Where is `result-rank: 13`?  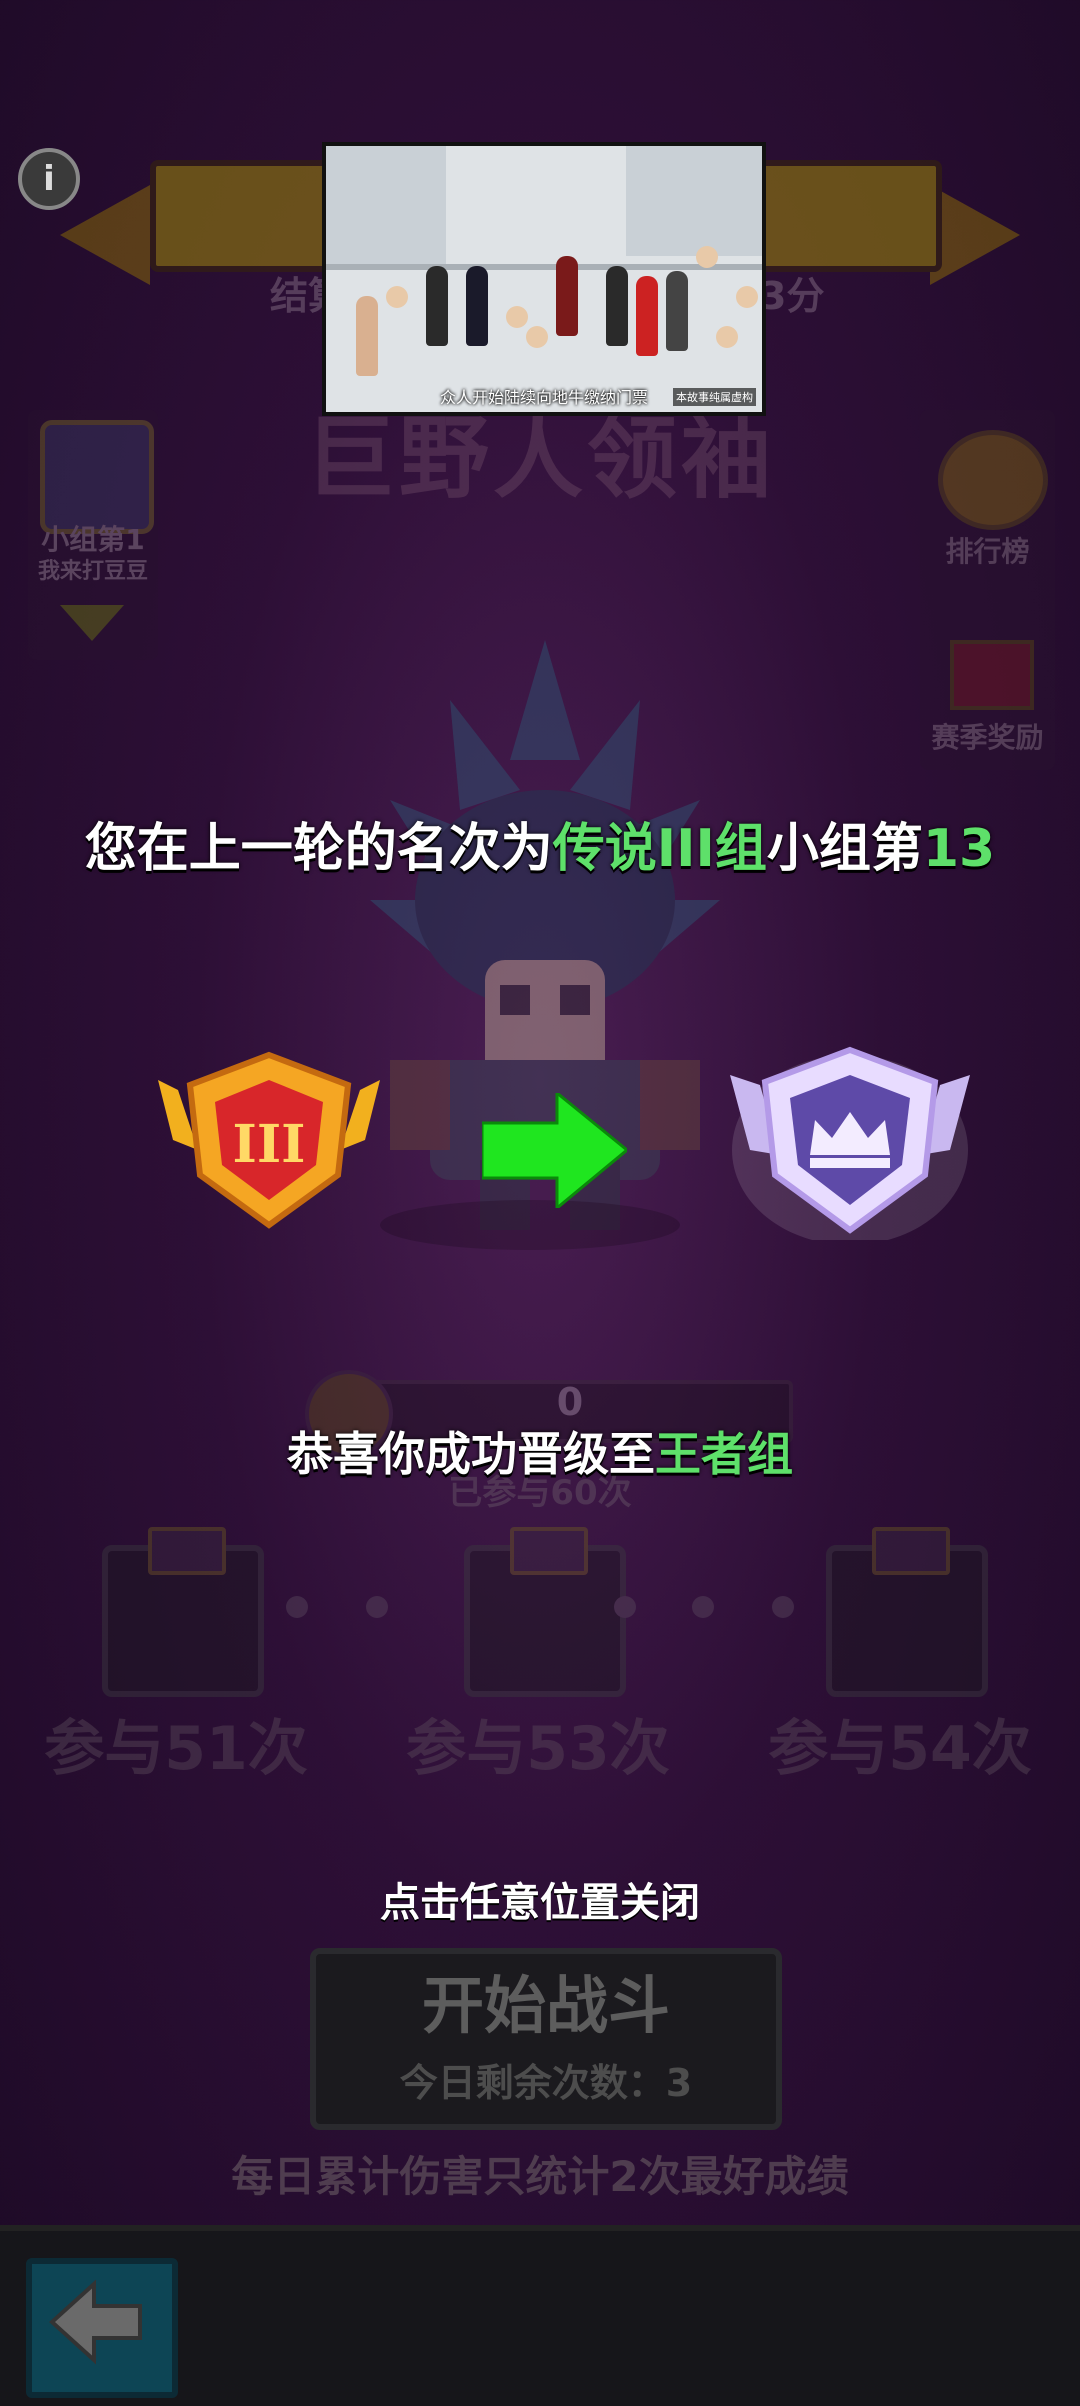
result-rank: 13 is located at coordinates (959, 849).